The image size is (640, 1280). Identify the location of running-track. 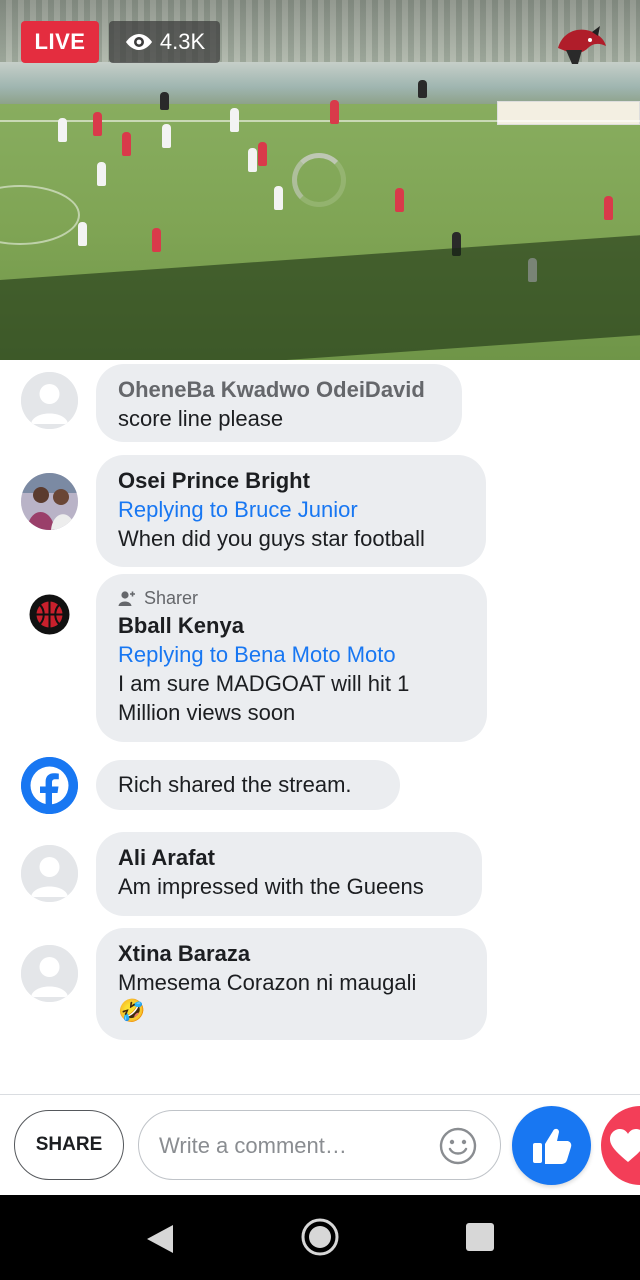
(320, 83).